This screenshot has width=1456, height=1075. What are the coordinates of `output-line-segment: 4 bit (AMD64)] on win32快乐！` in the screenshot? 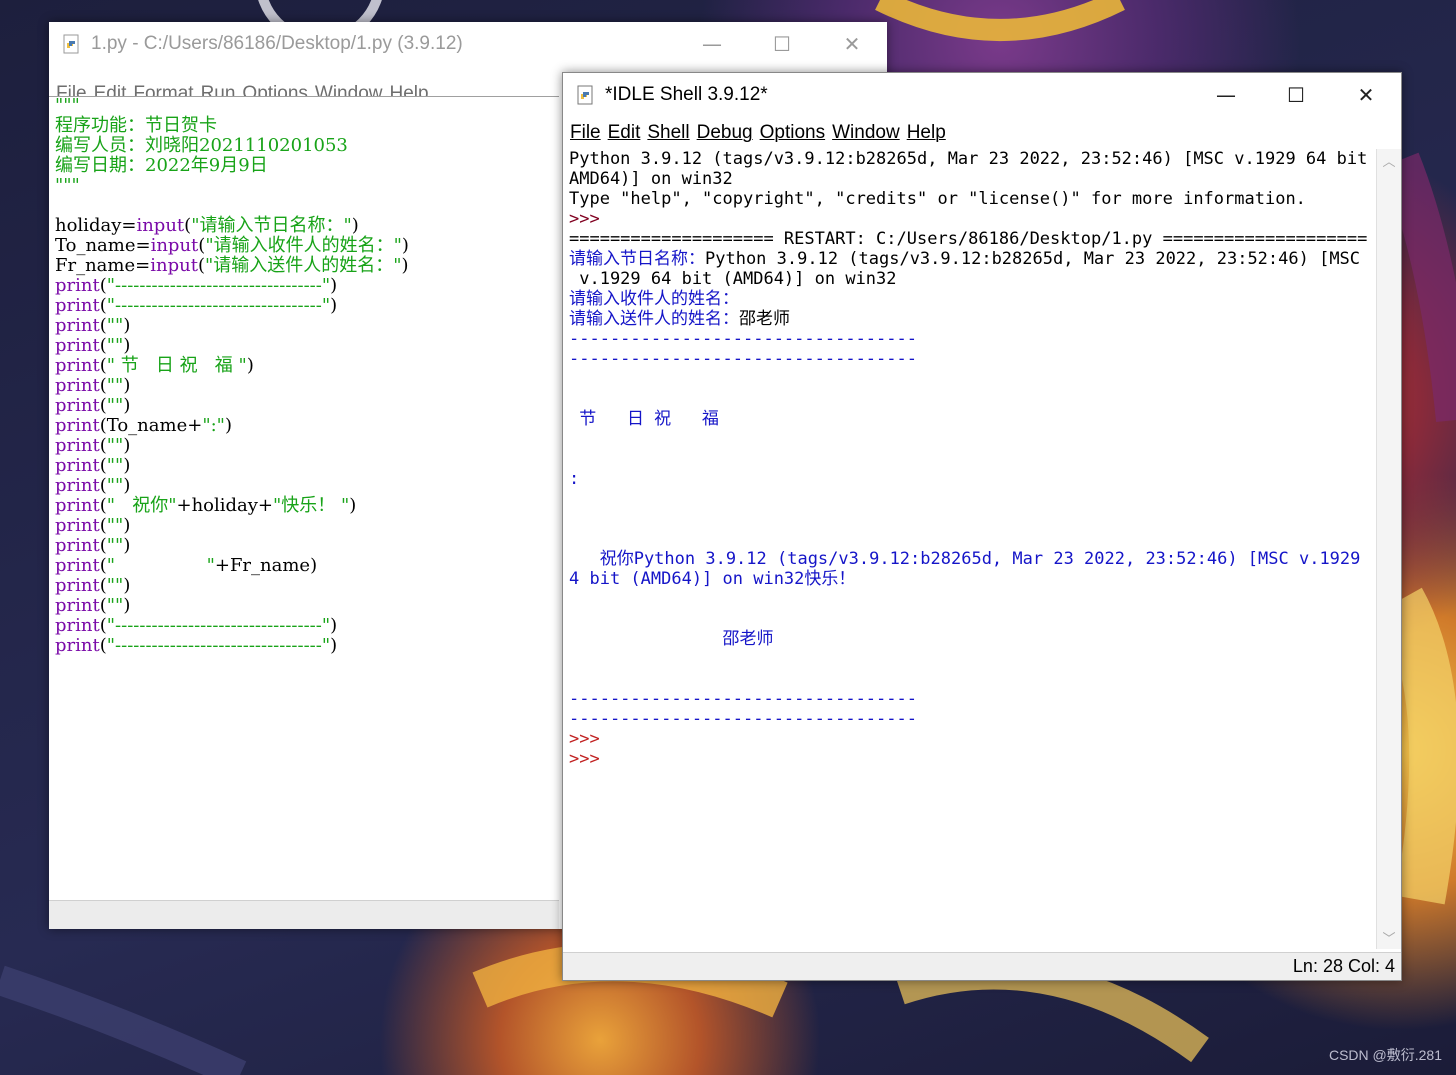 It's located at (712, 579).